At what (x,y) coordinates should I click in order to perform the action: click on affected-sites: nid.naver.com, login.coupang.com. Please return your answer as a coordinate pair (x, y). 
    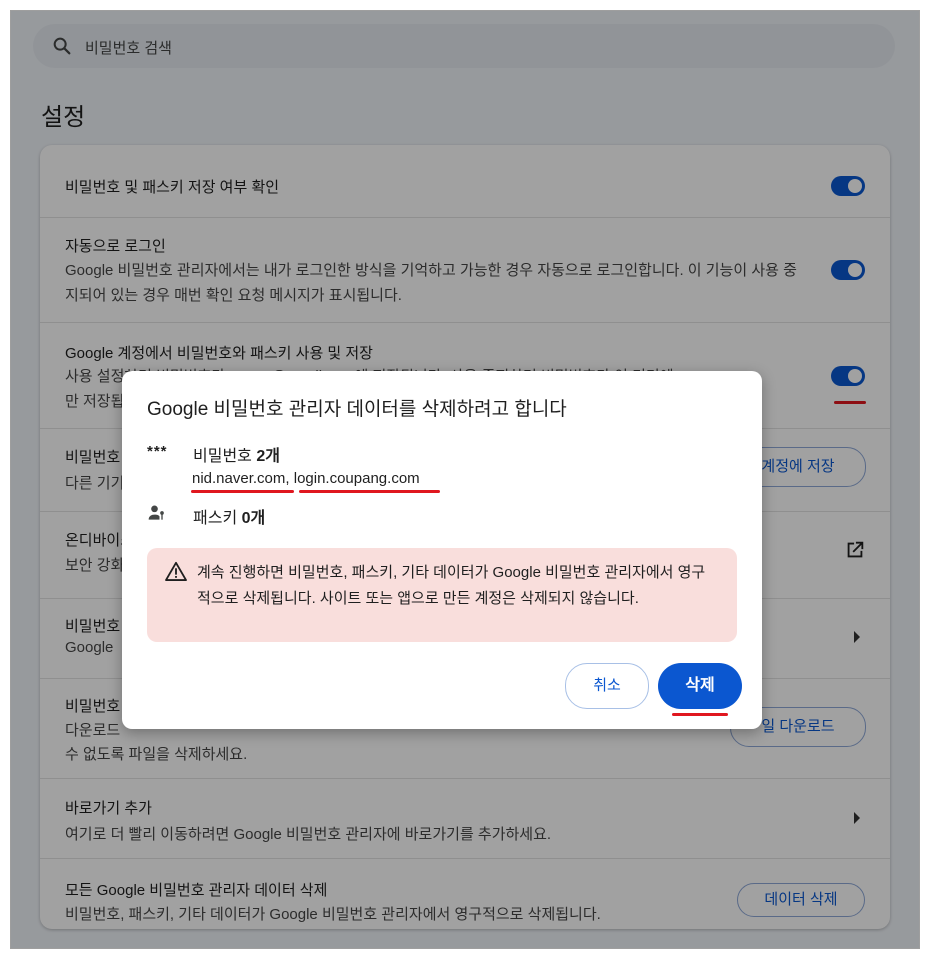
    Looking at the image, I should click on (306, 478).